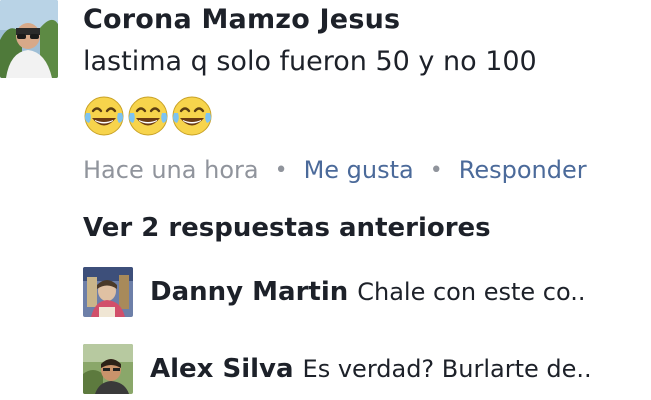 This screenshot has height=400, width=651. Describe the element at coordinates (249, 292) in the screenshot. I see `reply-author-name: Danny Martin` at that location.